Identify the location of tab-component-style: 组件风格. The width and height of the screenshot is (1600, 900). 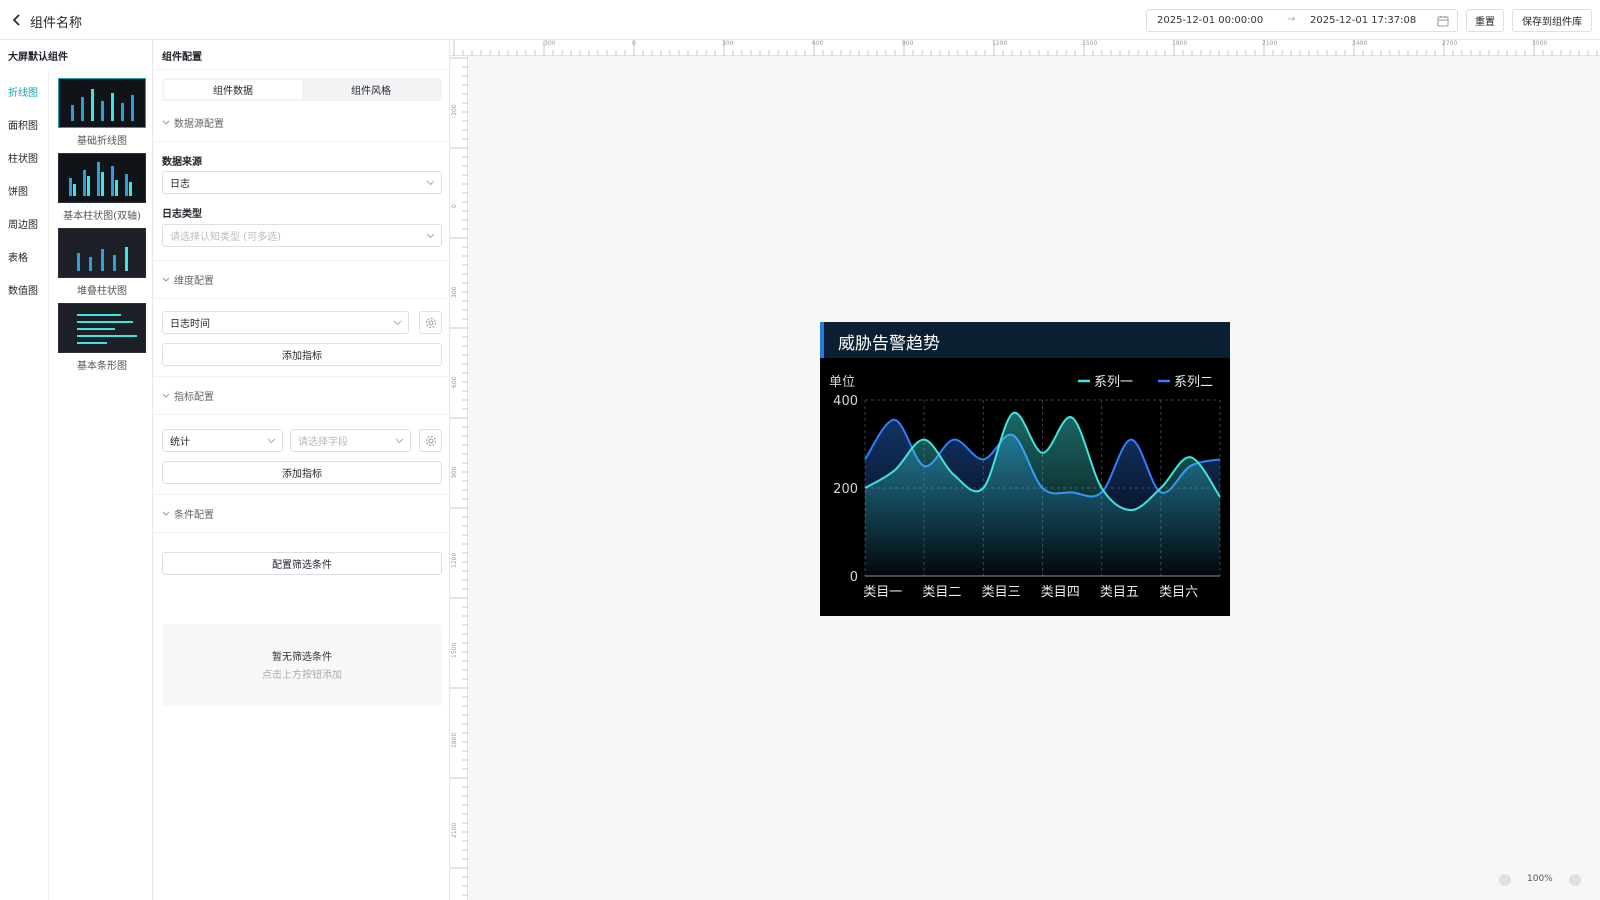
(371, 89).